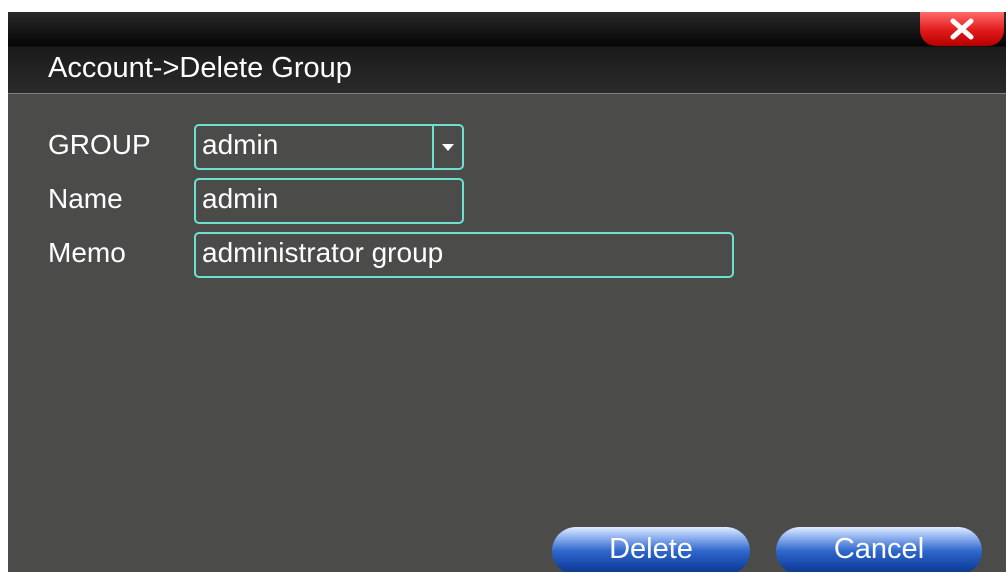 Image resolution: width=1006 pixels, height=572 pixels. I want to click on memo-label: Memo, so click(87, 252).